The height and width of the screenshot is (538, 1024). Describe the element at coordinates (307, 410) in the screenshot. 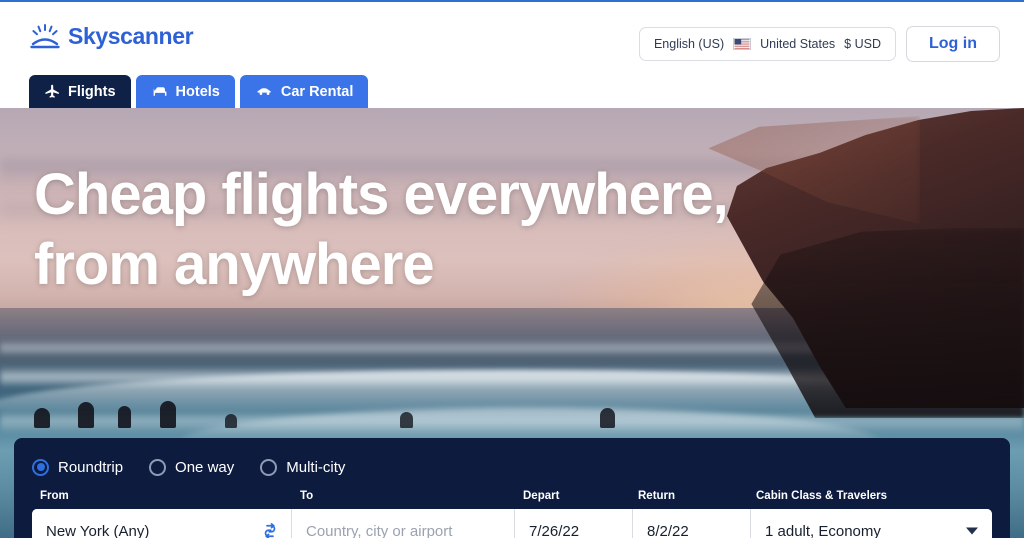

I see `hero-people-silhouettes` at that location.